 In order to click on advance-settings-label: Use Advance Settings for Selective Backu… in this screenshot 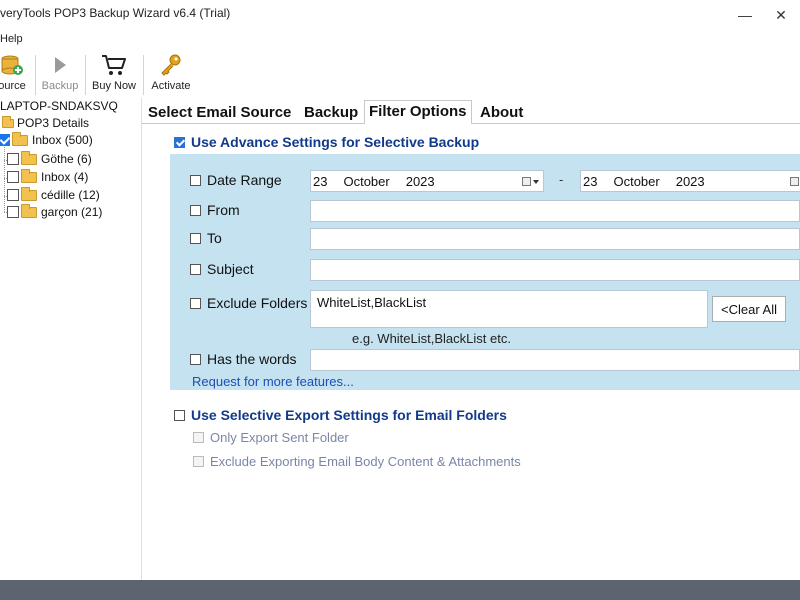, I will do `click(335, 142)`.